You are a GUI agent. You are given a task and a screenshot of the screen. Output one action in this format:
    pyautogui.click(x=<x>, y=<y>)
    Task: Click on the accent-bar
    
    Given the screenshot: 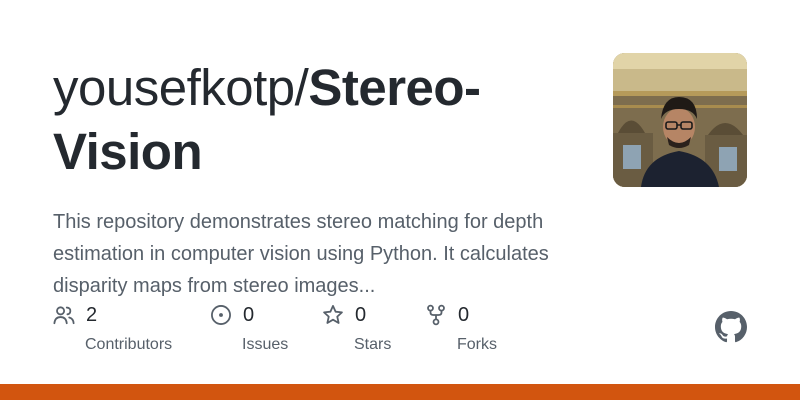 What is the action you would take?
    pyautogui.click(x=400, y=392)
    